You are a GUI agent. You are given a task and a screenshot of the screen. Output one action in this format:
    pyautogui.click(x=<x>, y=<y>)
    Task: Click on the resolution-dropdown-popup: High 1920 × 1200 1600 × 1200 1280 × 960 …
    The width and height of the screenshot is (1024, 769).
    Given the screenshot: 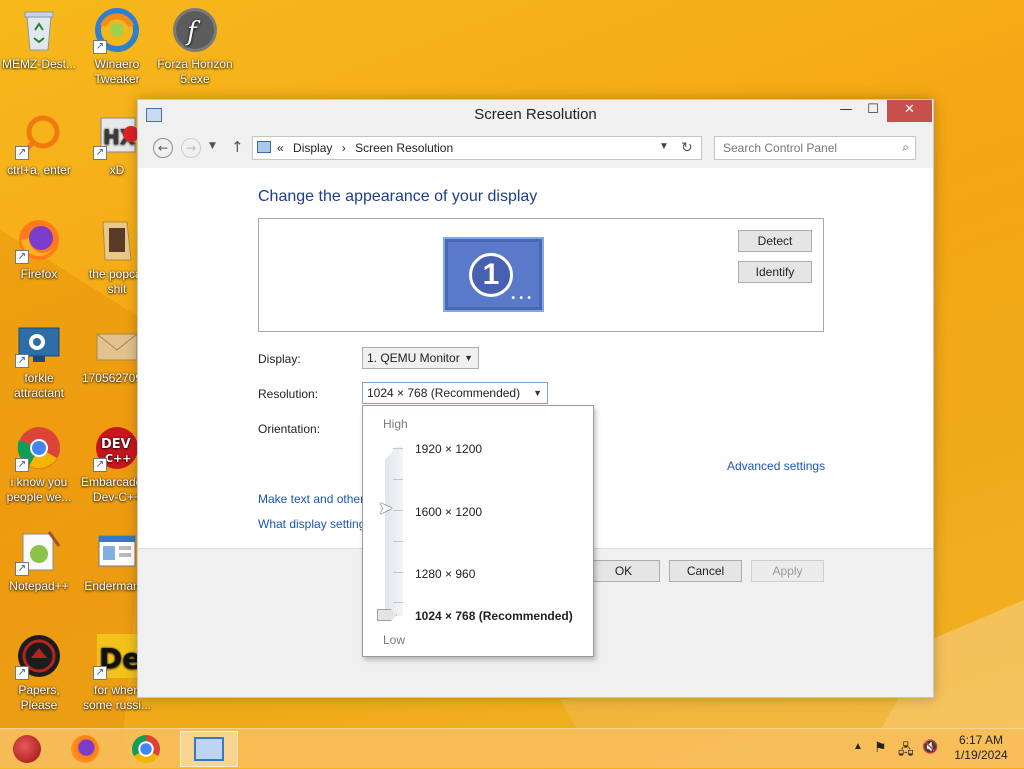 What is the action you would take?
    pyautogui.click(x=478, y=531)
    